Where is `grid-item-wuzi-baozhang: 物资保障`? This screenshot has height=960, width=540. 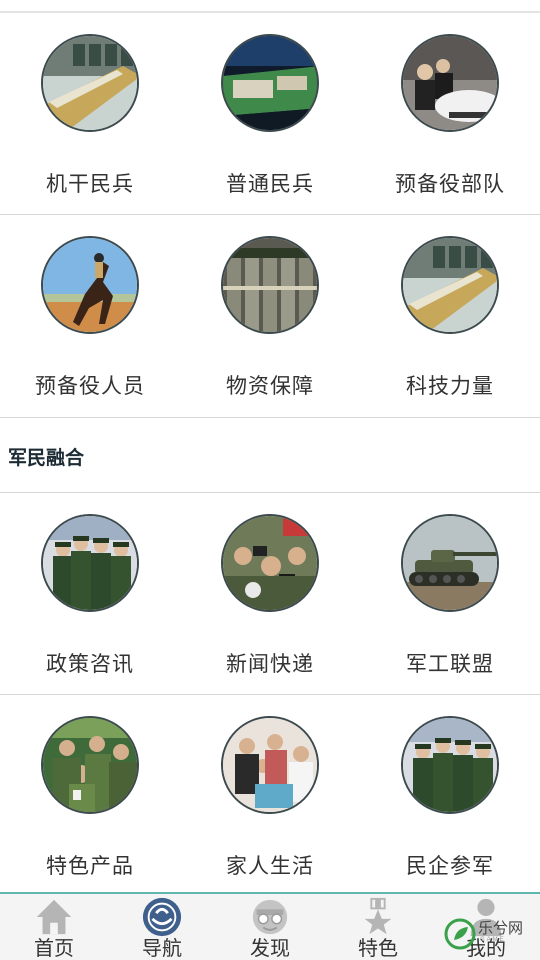 grid-item-wuzi-baozhang: 物资保障 is located at coordinates (270, 317).